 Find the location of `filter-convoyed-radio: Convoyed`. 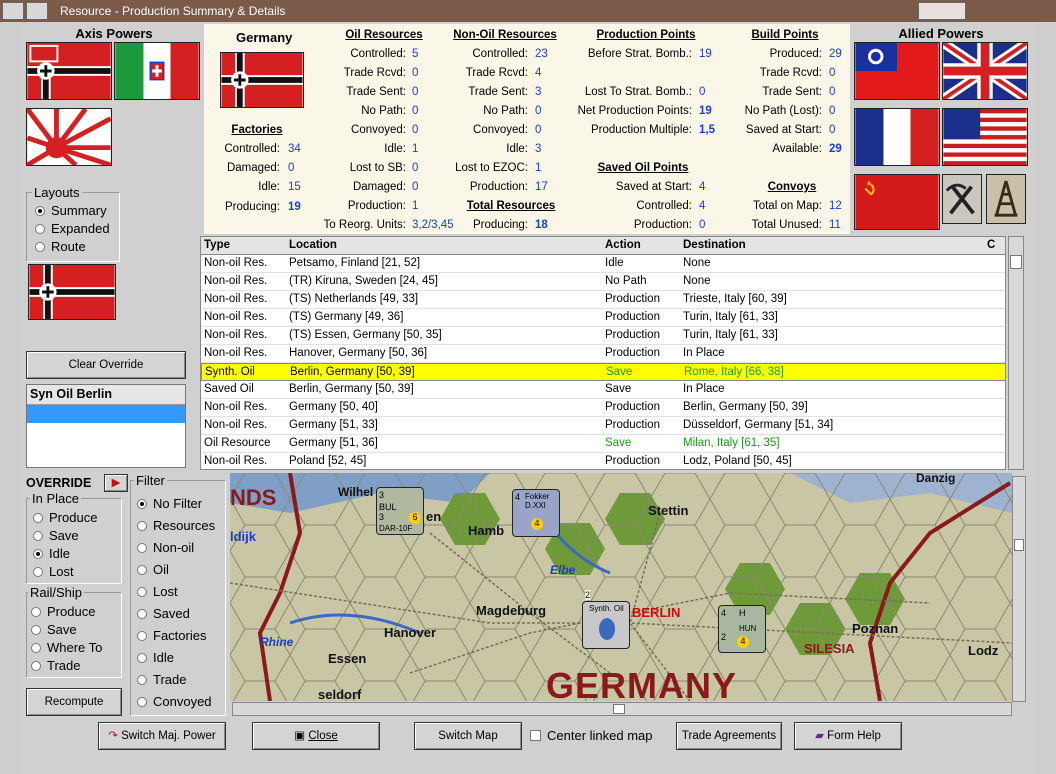

filter-convoyed-radio: Convoyed is located at coordinates (174, 701).